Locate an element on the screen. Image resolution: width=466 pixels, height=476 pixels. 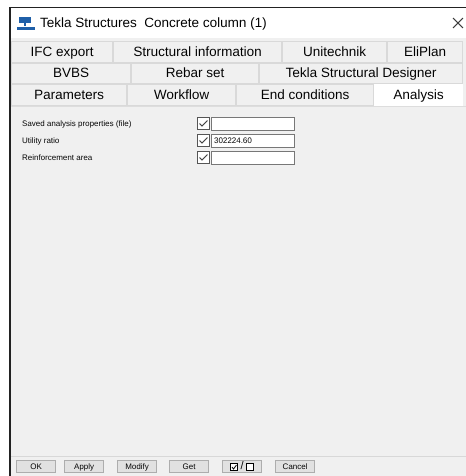
dialog-button: OK is located at coordinates (36, 466).